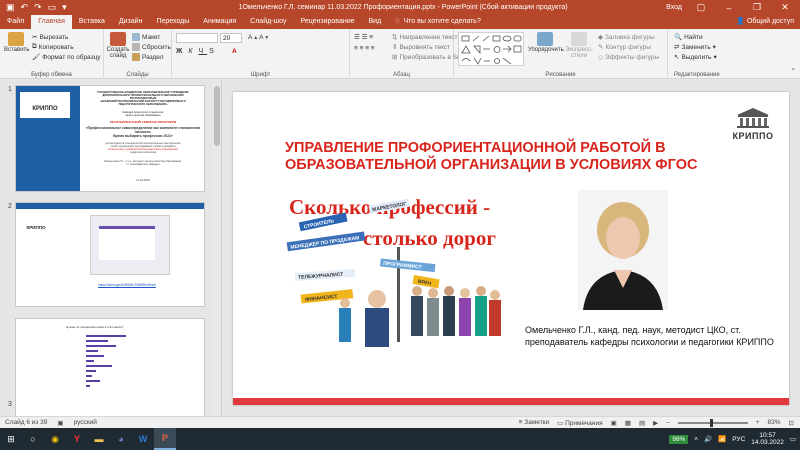 The height and width of the screenshot is (450, 800). Describe the element at coordinates (45, 105) in the screenshot. I see `thumbnail-logo: КРИППО` at that location.